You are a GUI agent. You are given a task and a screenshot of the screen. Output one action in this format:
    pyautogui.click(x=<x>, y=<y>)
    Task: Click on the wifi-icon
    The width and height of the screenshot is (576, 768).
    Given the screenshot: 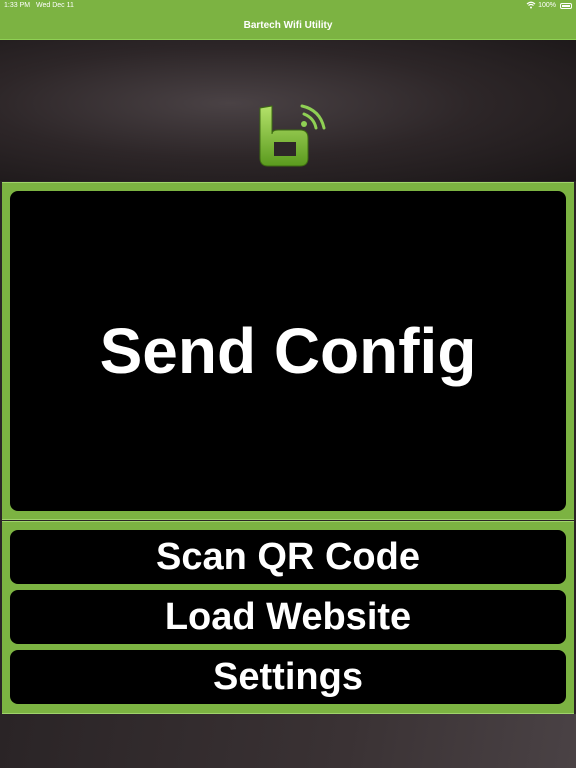 What is the action you would take?
    pyautogui.click(x=531, y=6)
    